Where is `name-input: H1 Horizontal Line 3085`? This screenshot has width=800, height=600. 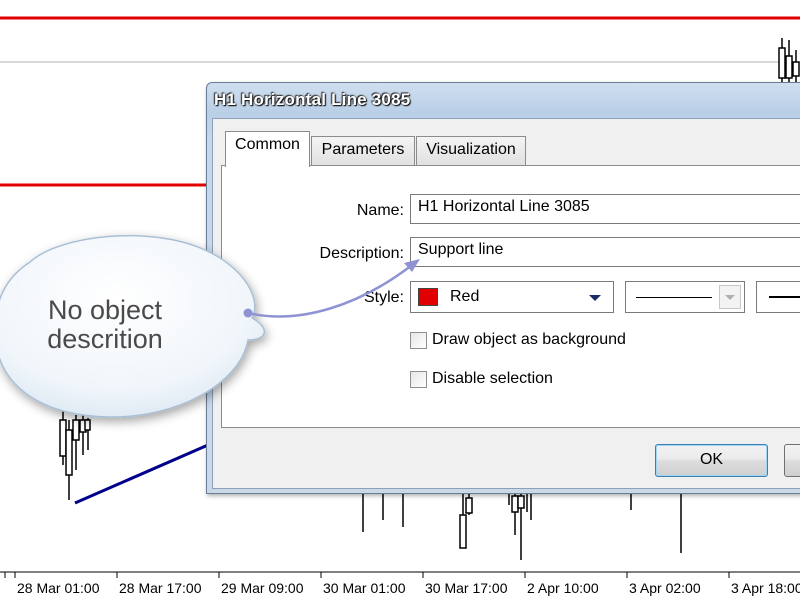 name-input: H1 Horizontal Line 3085 is located at coordinates (605, 209).